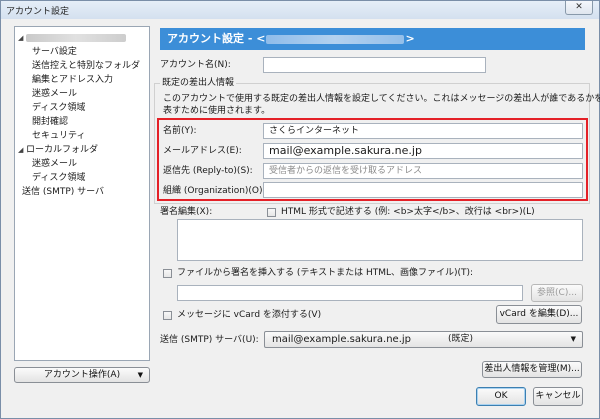 The height and width of the screenshot is (419, 600). I want to click on account-name-redacted, so click(76, 37).